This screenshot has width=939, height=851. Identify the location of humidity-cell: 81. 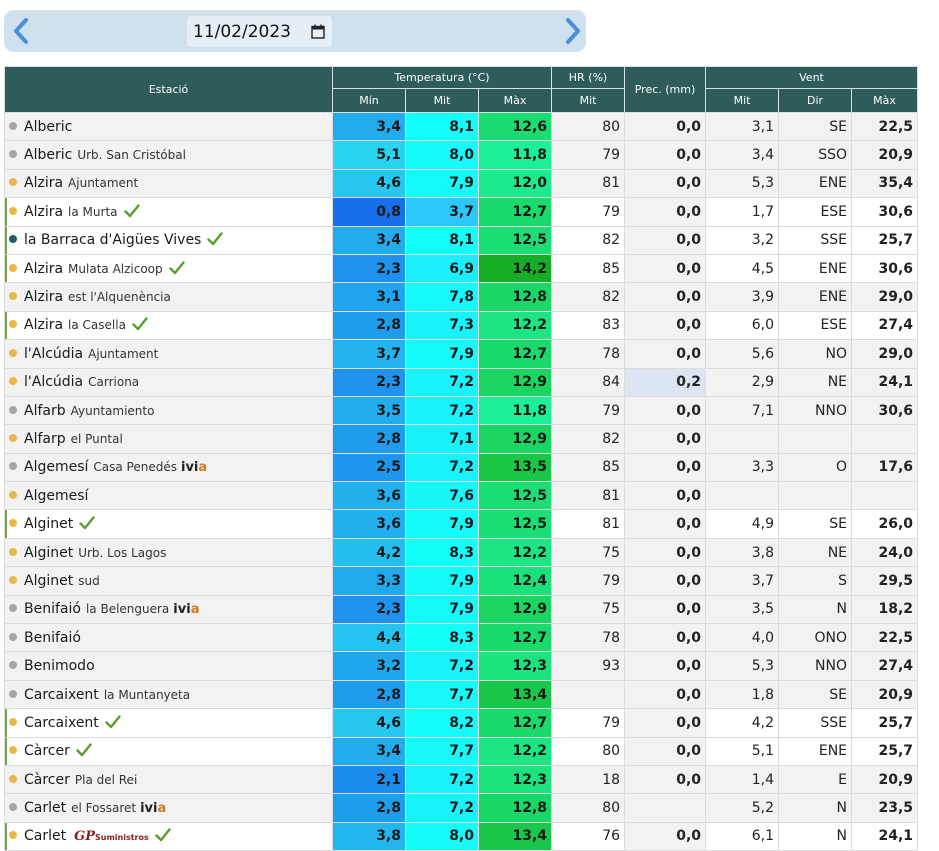
(588, 496).